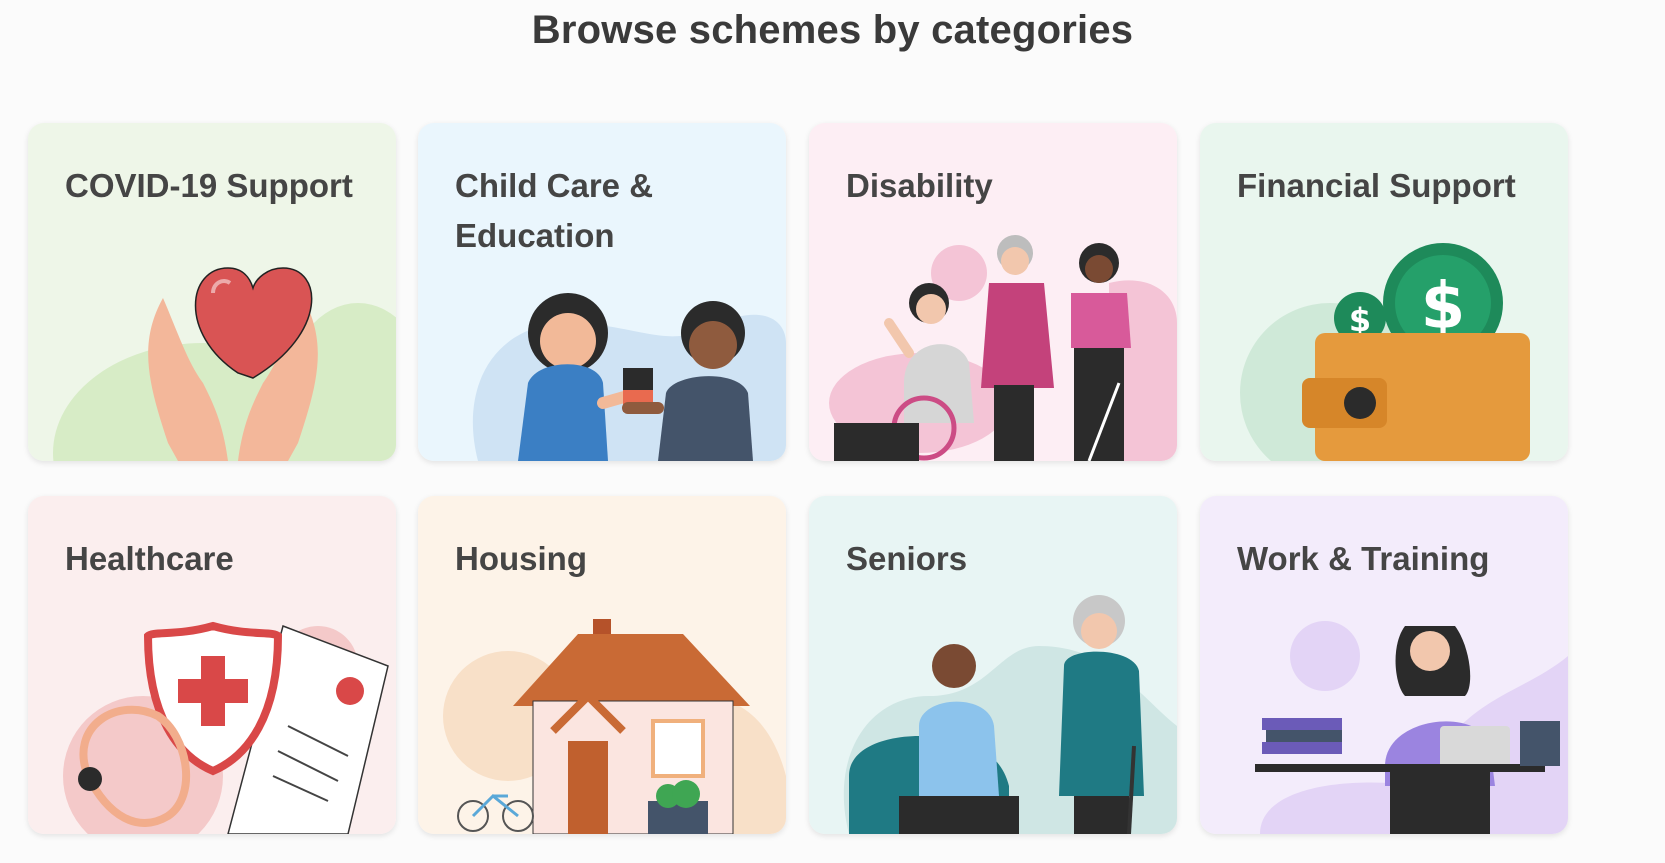 This screenshot has height=863, width=1665. Describe the element at coordinates (1376, 185) in the screenshot. I see `category-label: Financial Support` at that location.